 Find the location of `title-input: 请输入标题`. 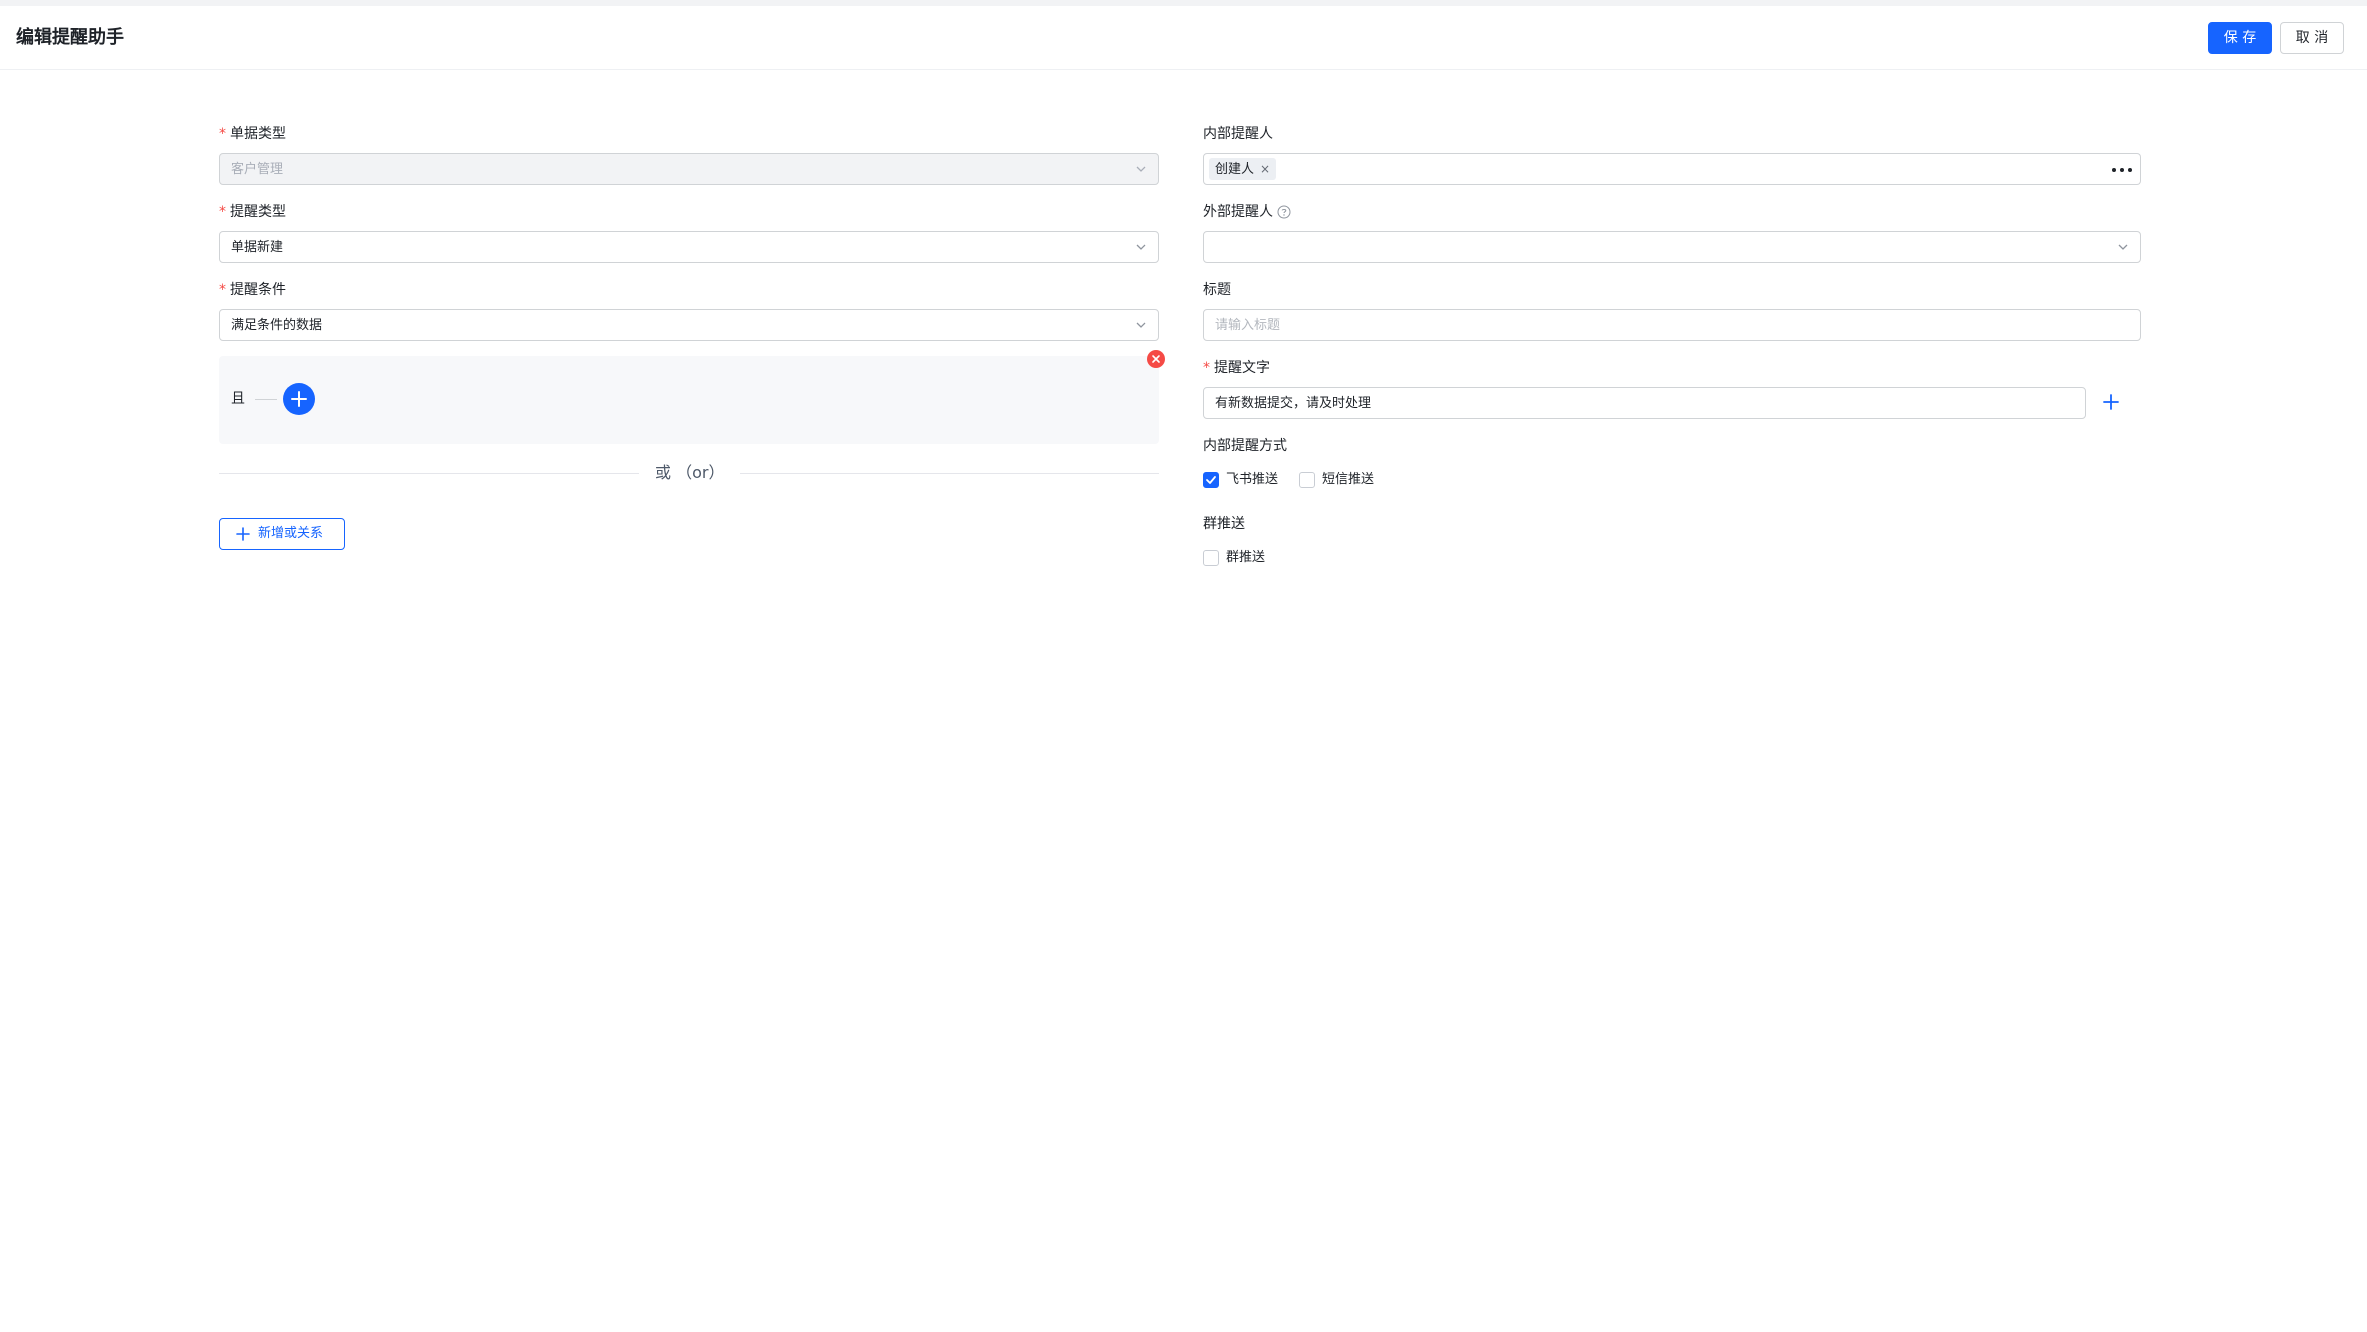

title-input: 请输入标题 is located at coordinates (1672, 325).